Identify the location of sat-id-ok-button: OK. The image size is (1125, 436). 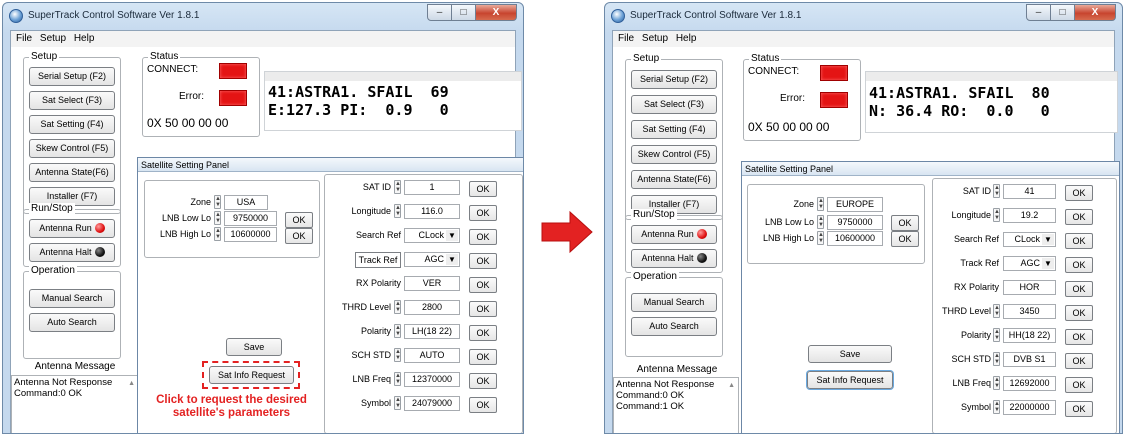
(1079, 193).